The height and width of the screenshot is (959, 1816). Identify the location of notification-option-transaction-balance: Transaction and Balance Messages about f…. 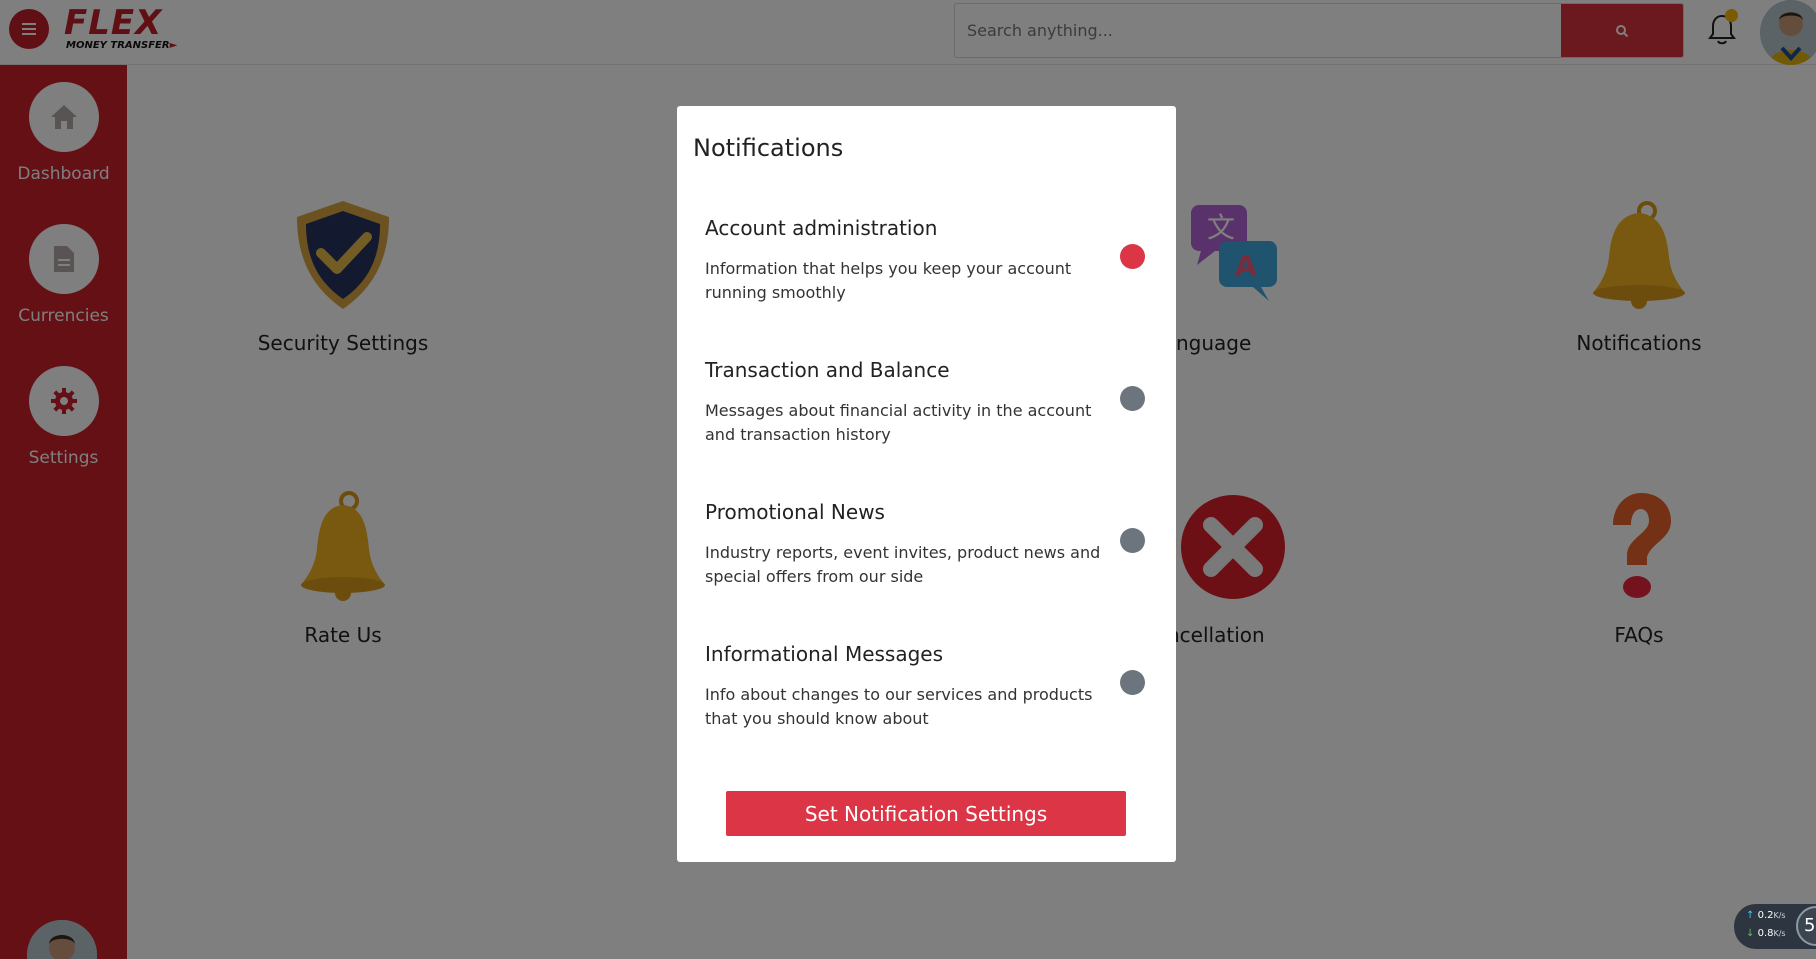
(925, 402).